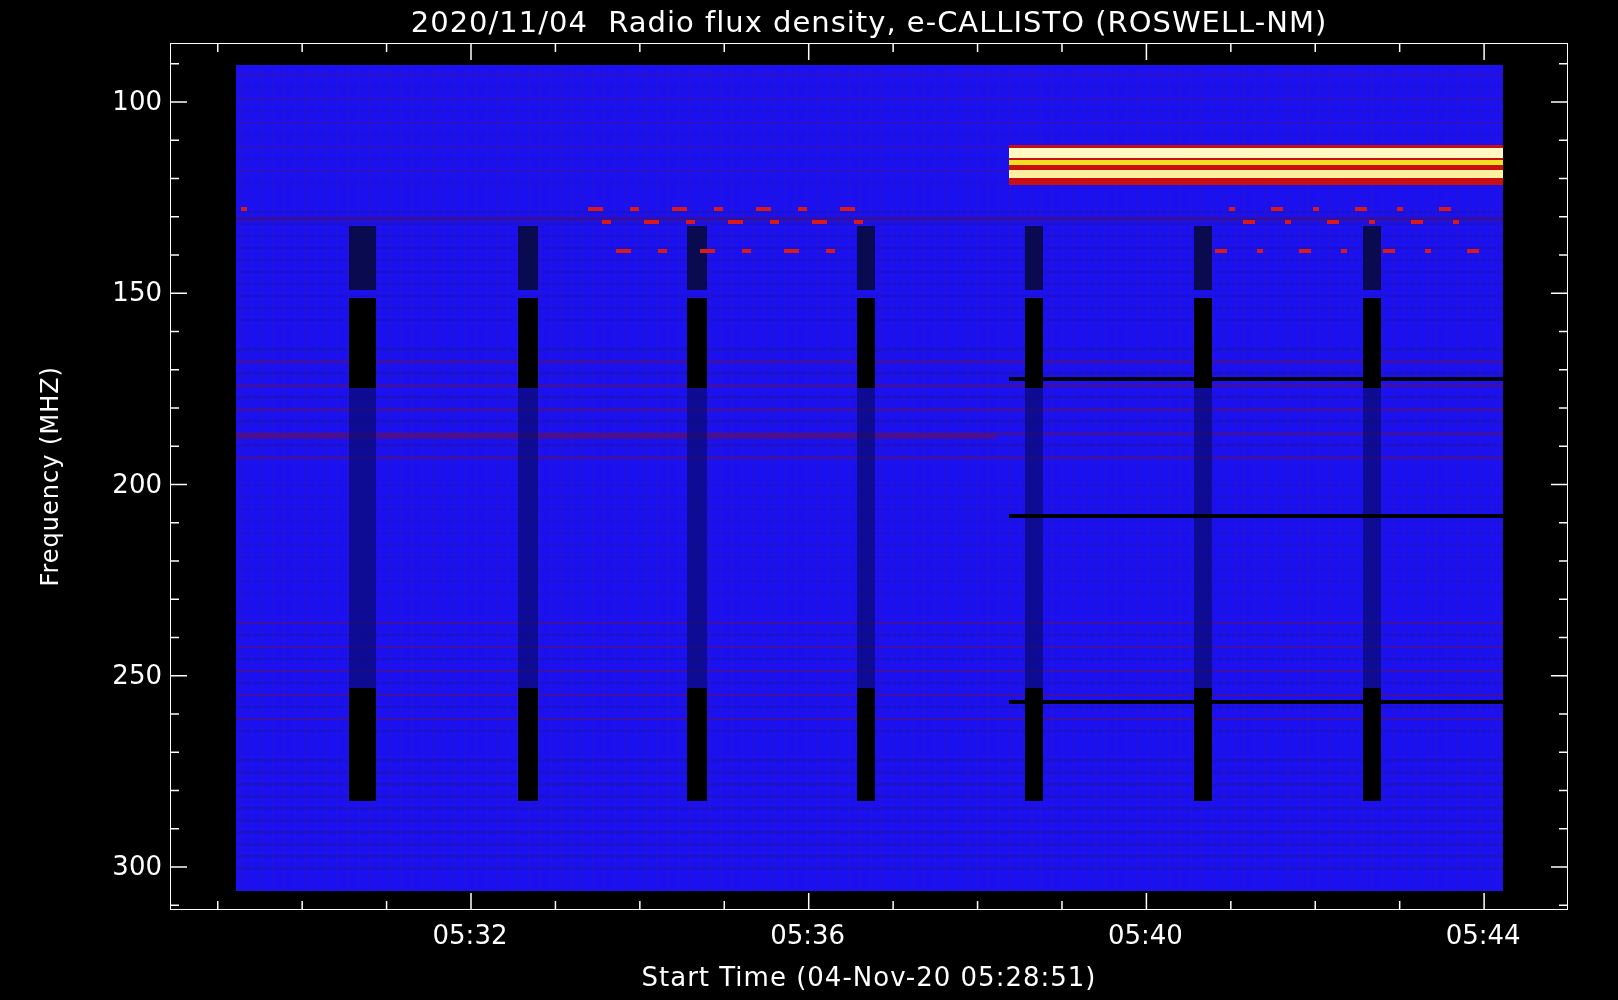  Describe the element at coordinates (137, 483) in the screenshot. I see `y-tick-label: 200` at that location.